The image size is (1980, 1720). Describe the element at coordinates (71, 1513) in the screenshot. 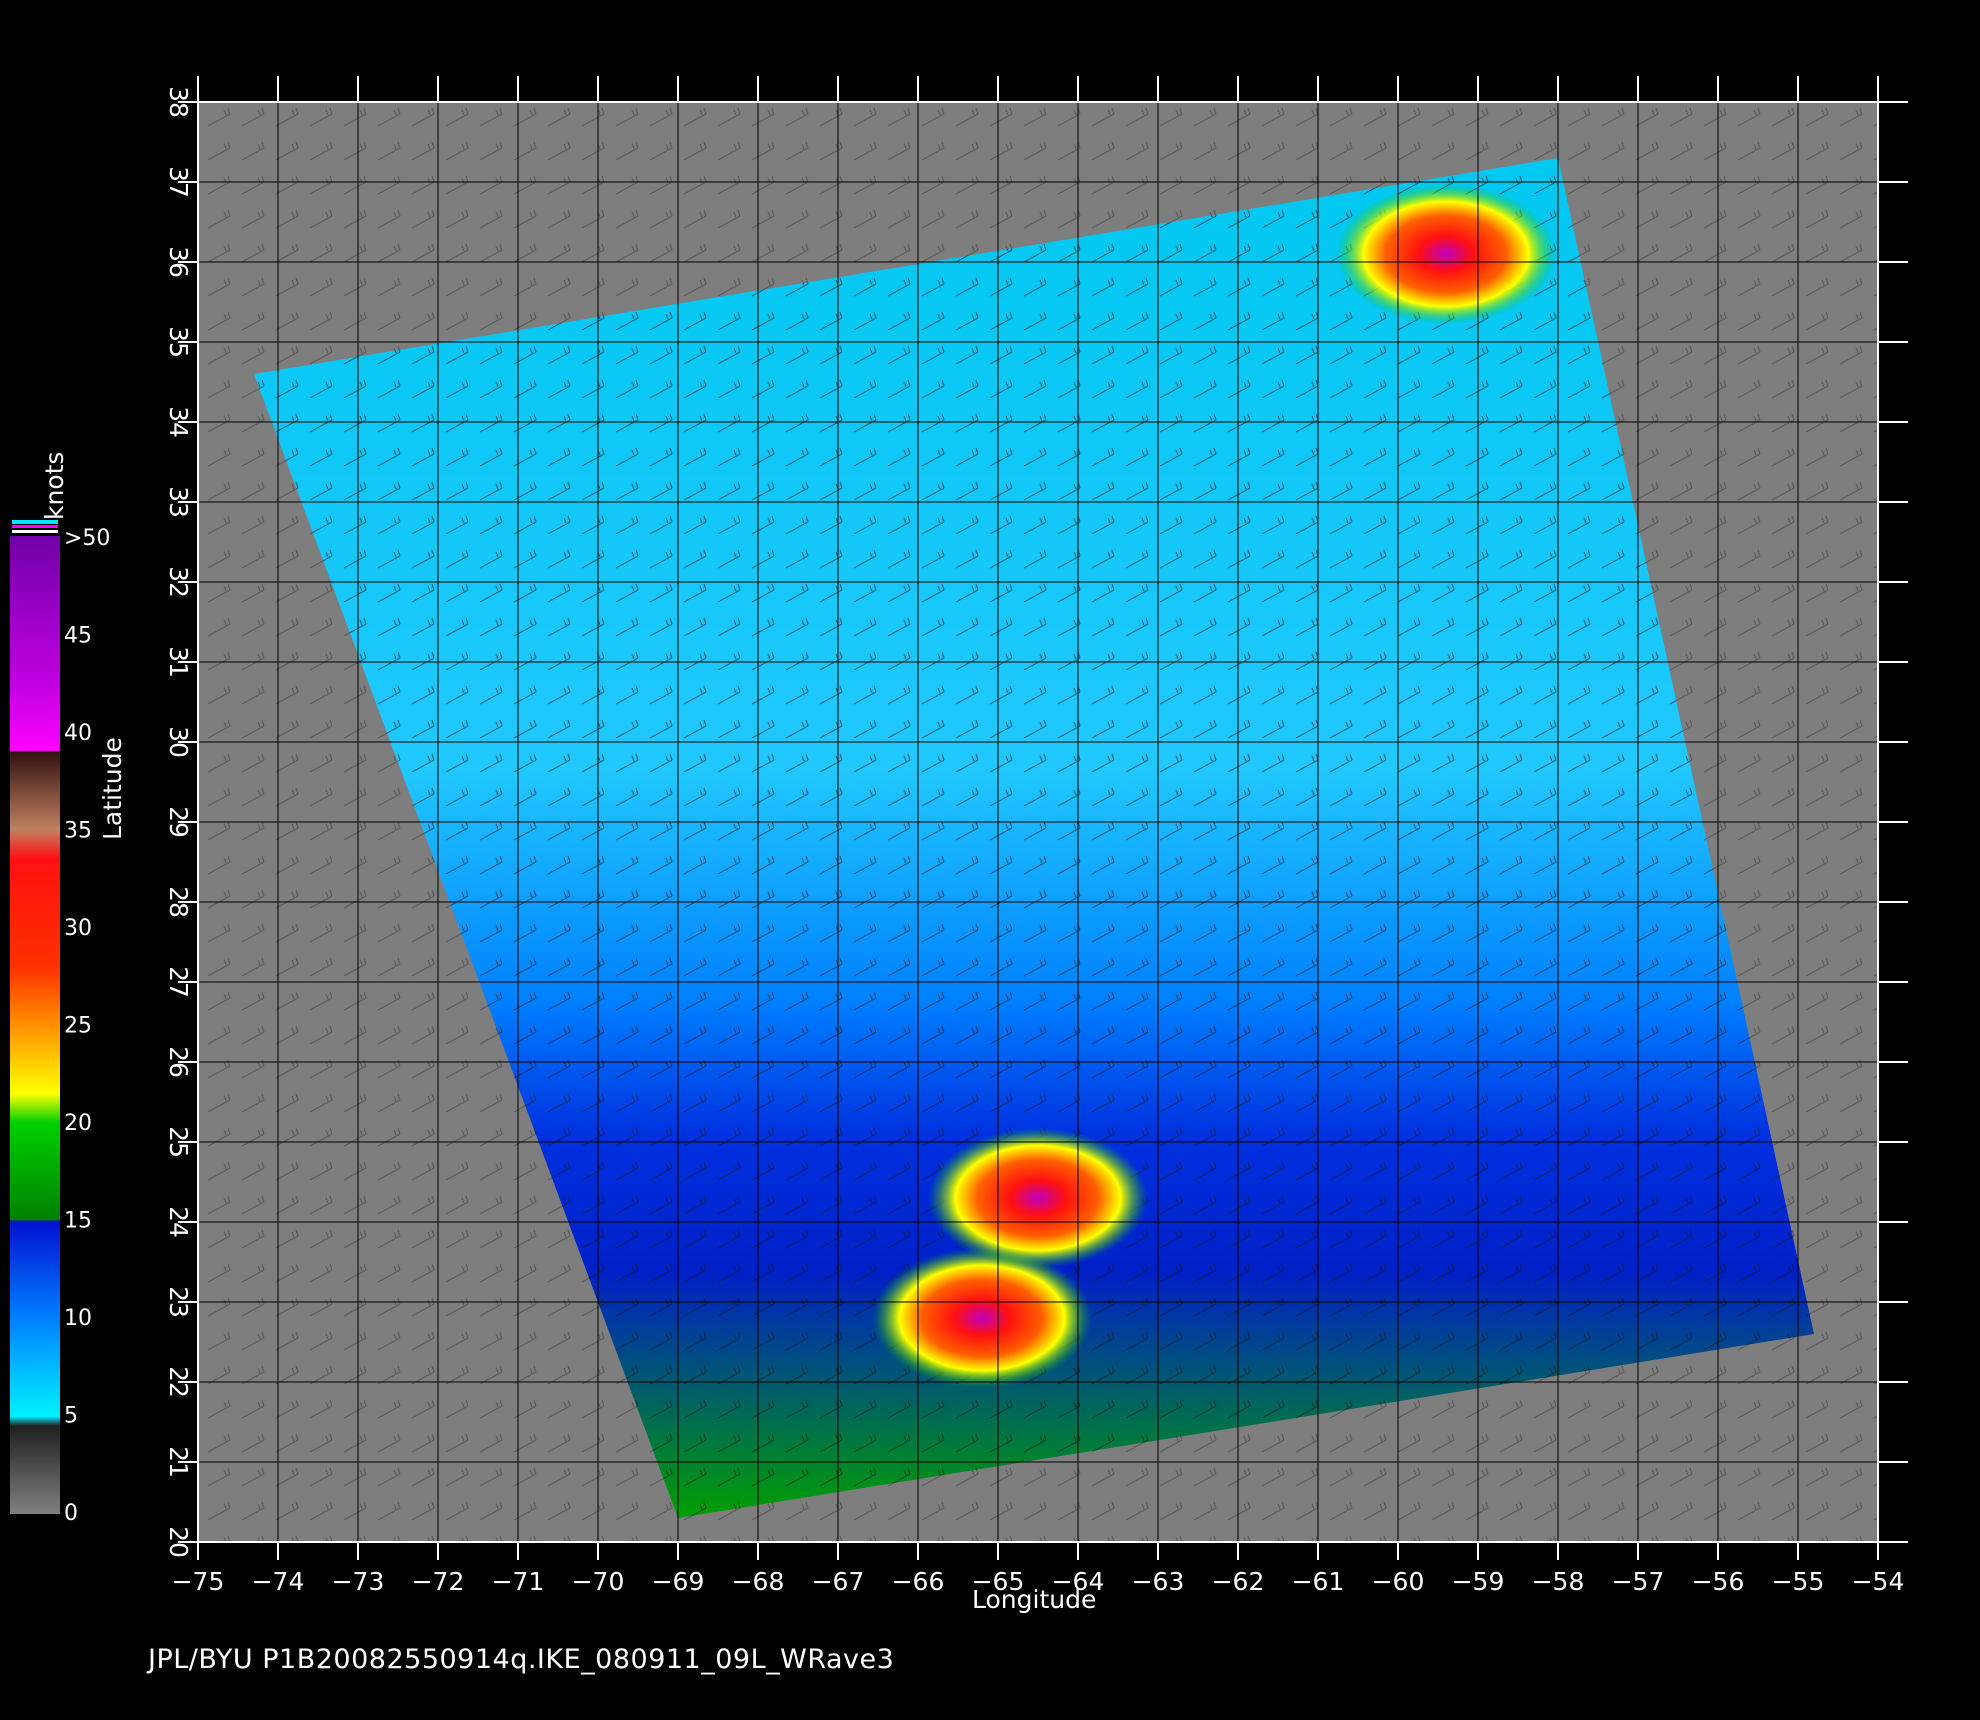

I see `colorbar-label: 0` at that location.